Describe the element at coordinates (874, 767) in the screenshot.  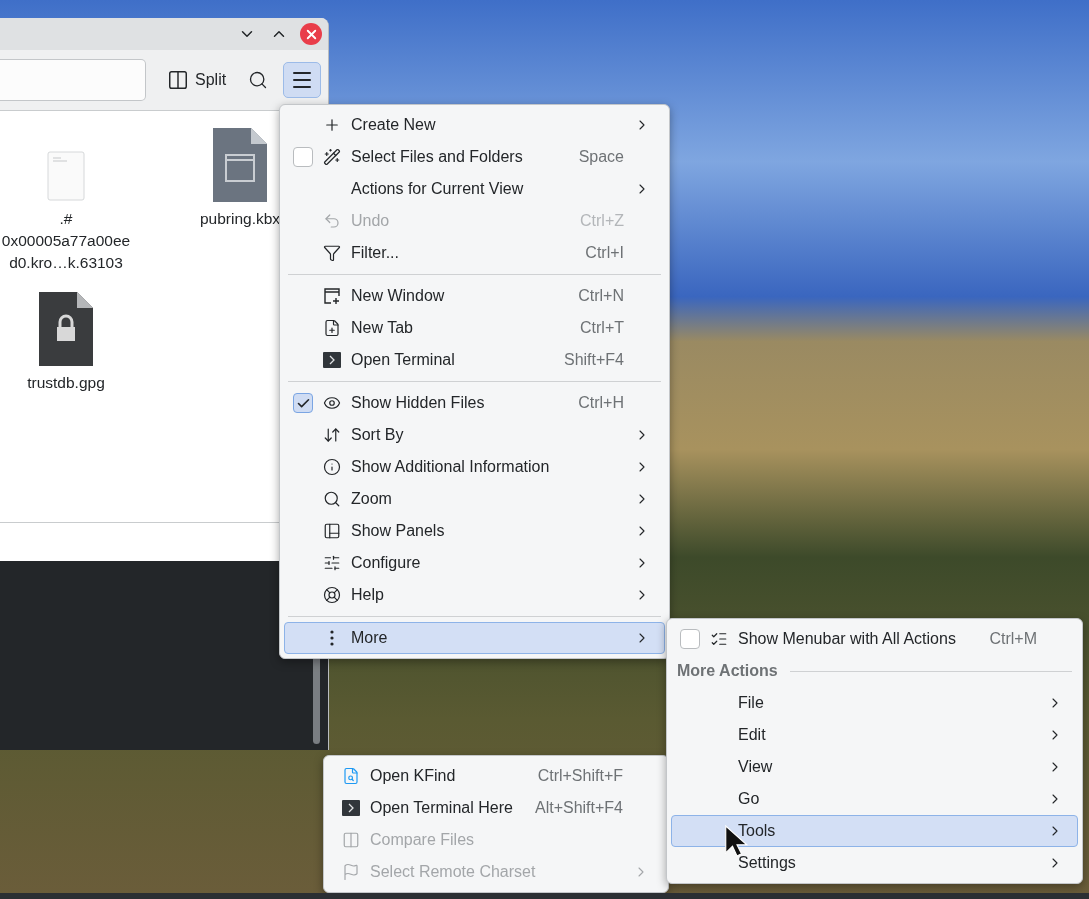
I see `menu-item: View` at that location.